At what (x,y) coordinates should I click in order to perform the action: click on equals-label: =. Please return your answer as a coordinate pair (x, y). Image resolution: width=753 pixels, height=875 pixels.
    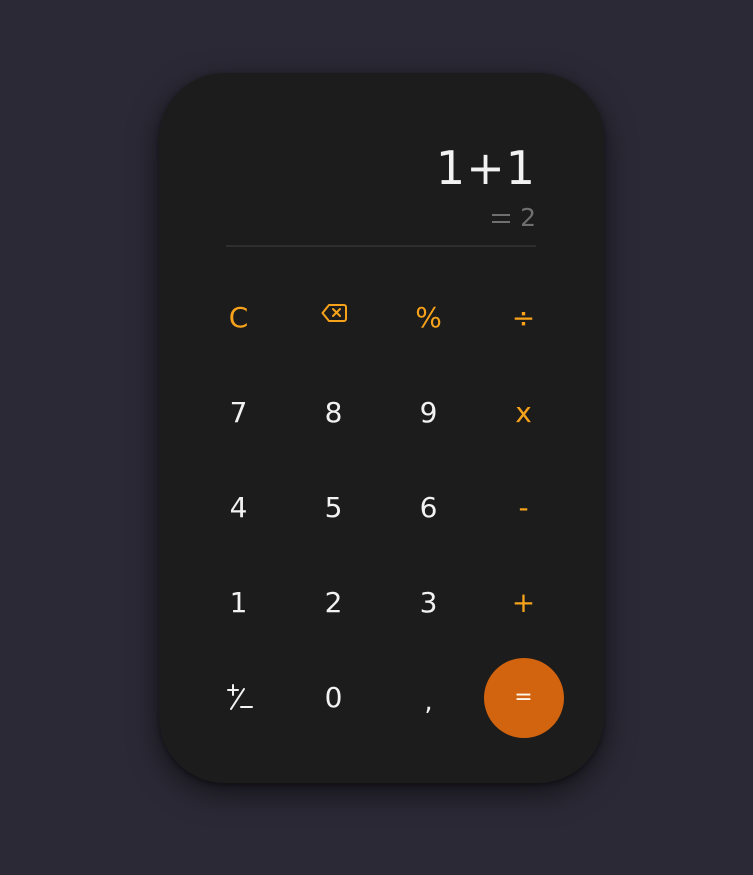
    Looking at the image, I should click on (523, 697).